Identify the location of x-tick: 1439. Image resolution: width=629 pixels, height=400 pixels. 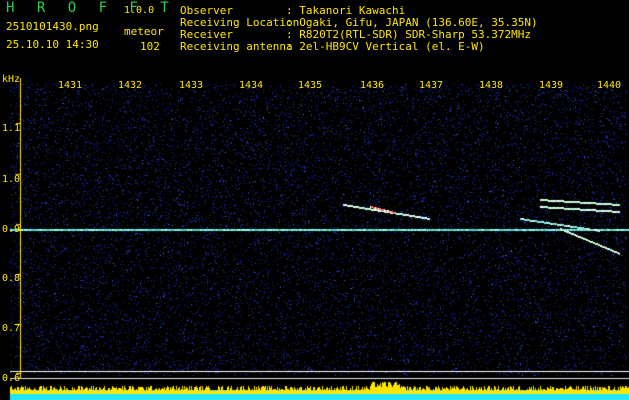
(551, 85).